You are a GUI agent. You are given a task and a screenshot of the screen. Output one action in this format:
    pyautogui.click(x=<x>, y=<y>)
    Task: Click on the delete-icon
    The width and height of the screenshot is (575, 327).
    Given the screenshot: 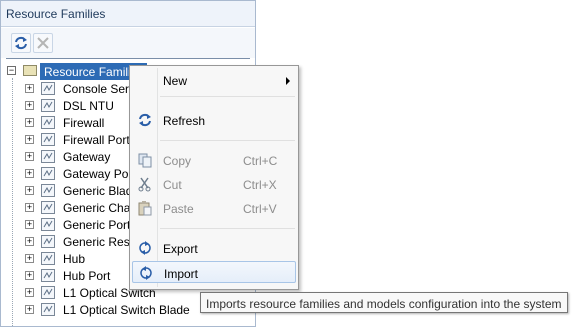 What is the action you would take?
    pyautogui.click(x=43, y=43)
    